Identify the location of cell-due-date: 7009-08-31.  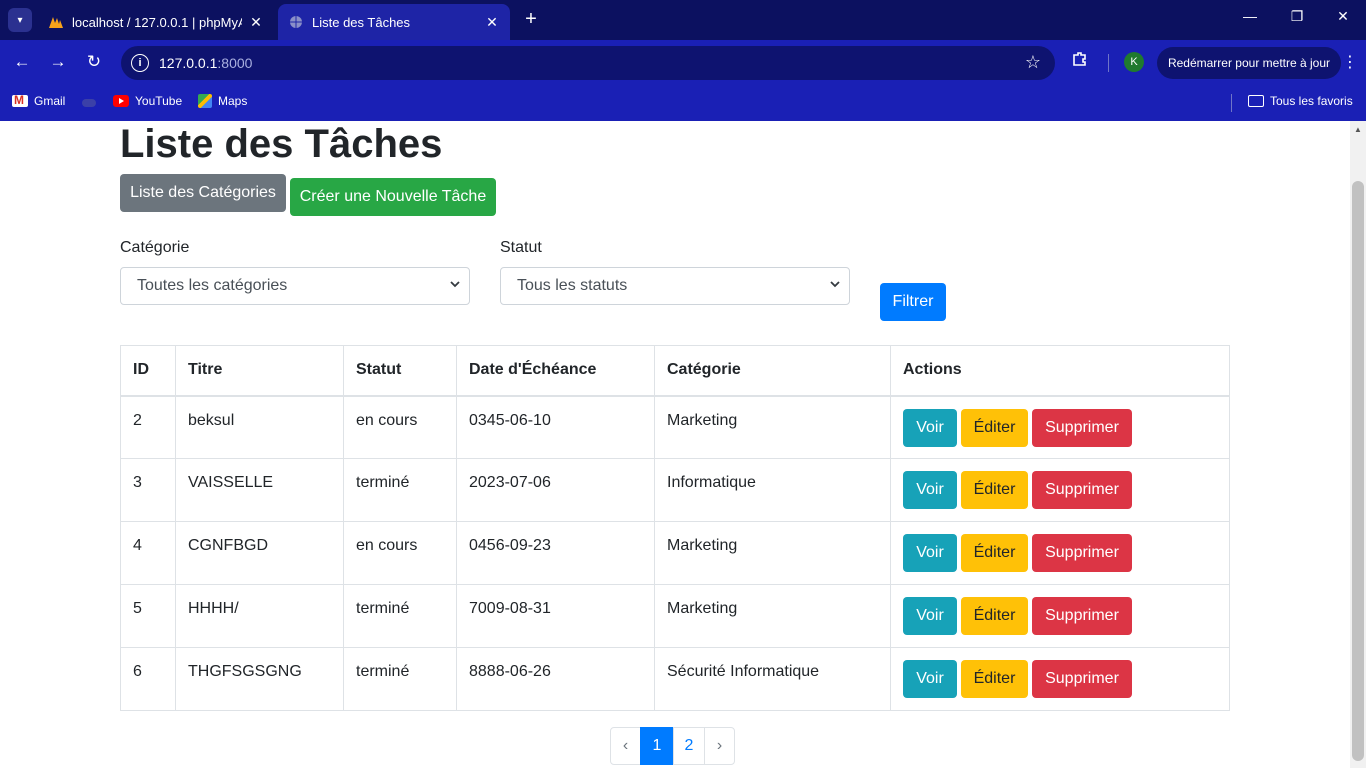
(555, 616).